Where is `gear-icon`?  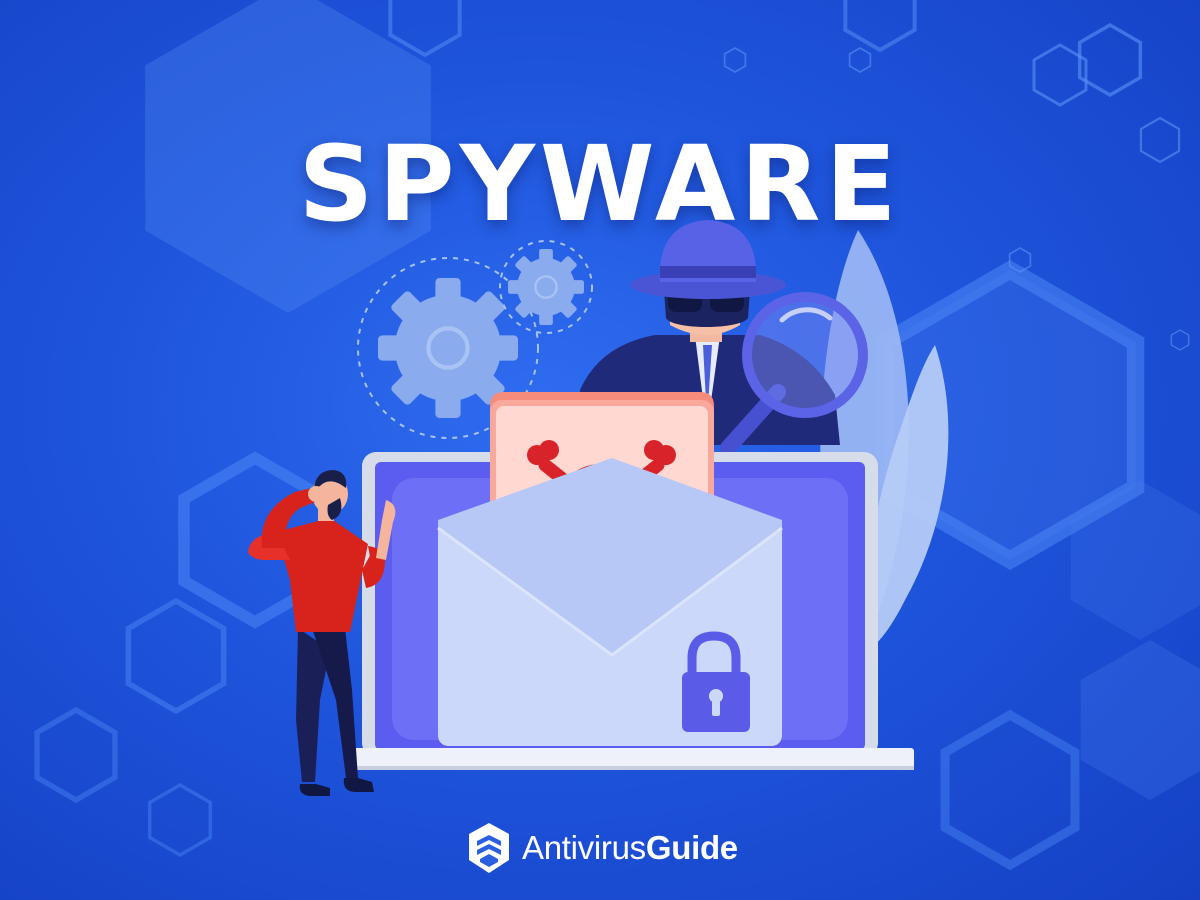 gear-icon is located at coordinates (546, 287).